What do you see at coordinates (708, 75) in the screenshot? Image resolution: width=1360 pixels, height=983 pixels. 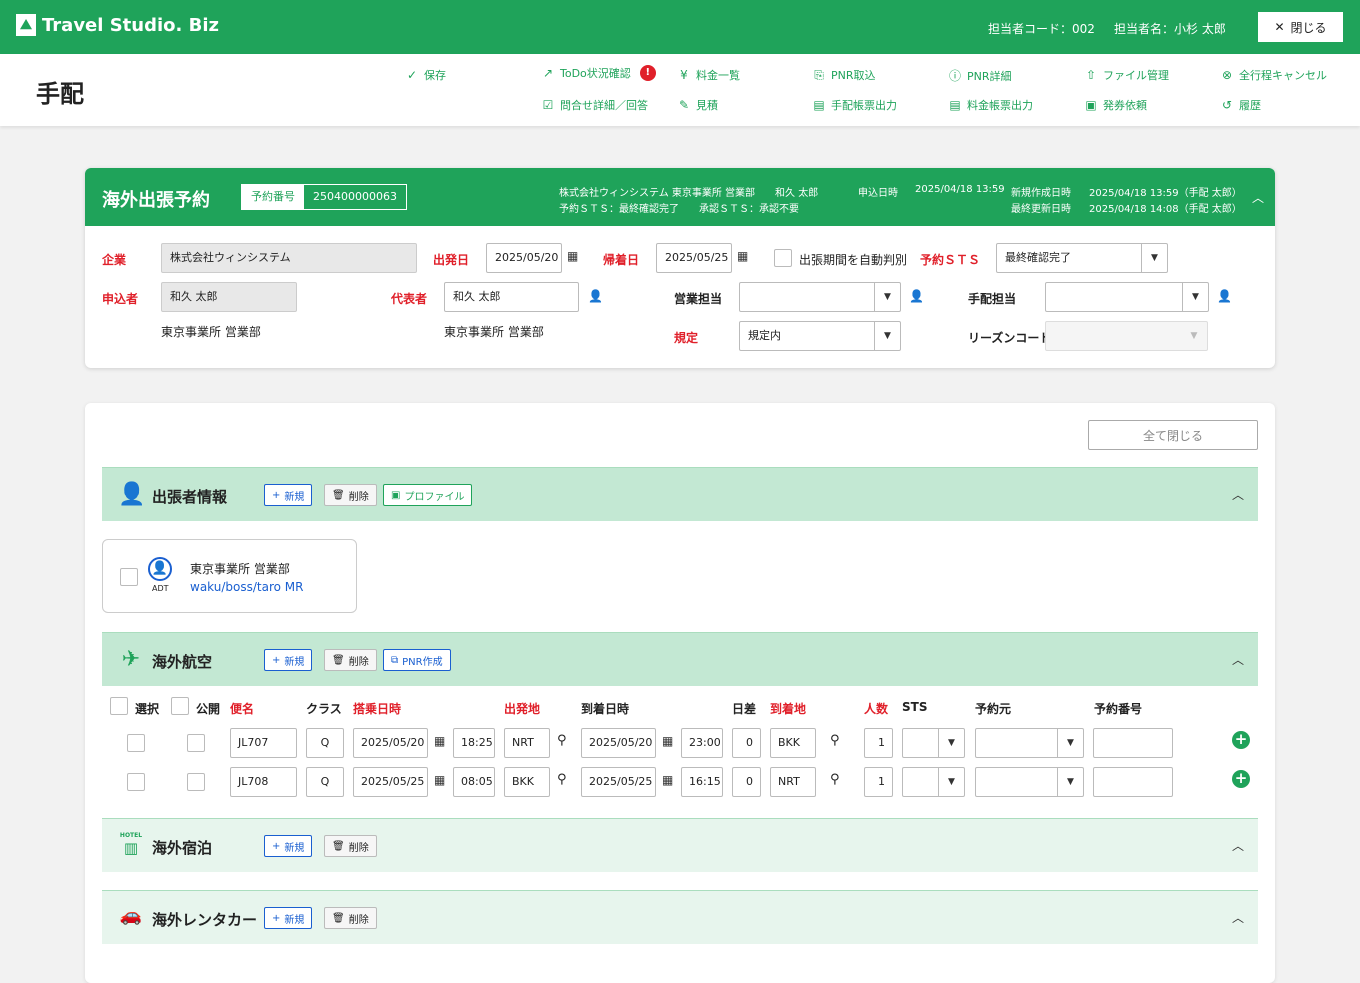 I see `fee-list-button: ¥ 料金一覧` at bounding box center [708, 75].